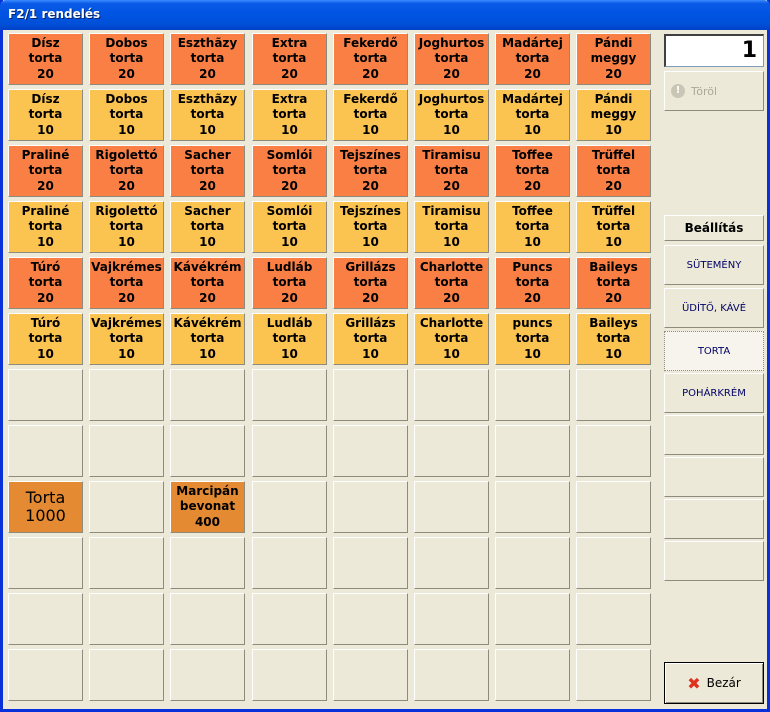  Describe the element at coordinates (714, 308) in the screenshot. I see `category-button: ÜDÍTŐ, KÁVÉ` at that location.